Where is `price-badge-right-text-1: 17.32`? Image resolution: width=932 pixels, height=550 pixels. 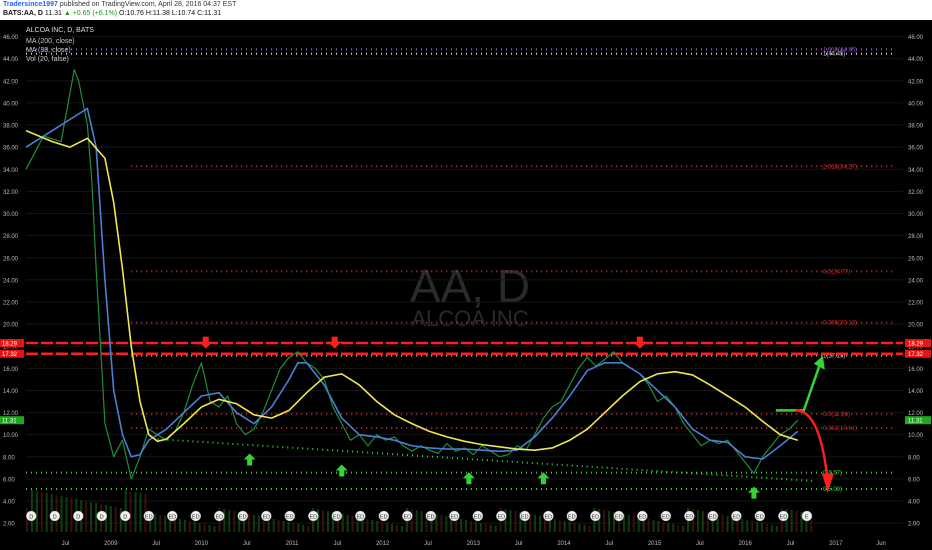
price-badge-right-text-1: 17.32 is located at coordinates (916, 355).